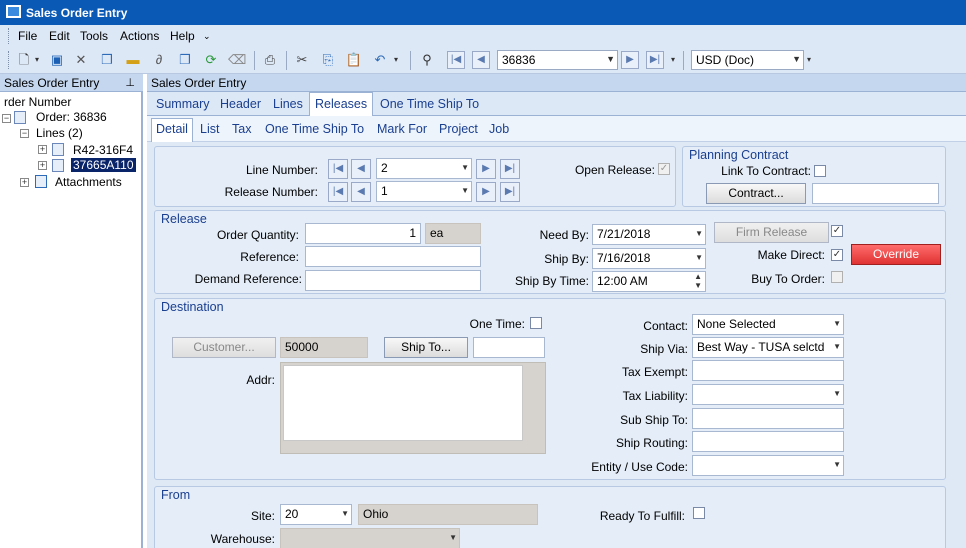 This screenshot has width=966, height=548. Describe the element at coordinates (664, 169) in the screenshot. I see `open-release-checkbox: ✓` at that location.